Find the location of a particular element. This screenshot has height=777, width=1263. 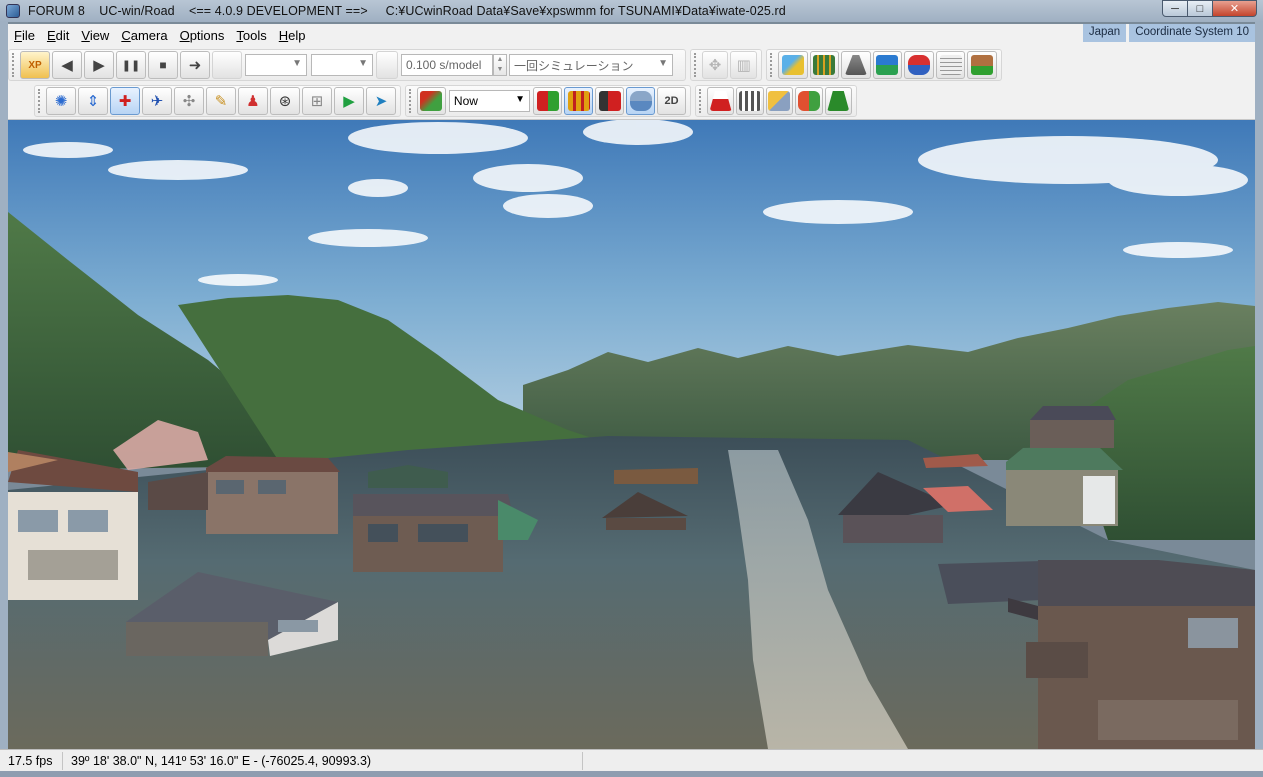

view-2d-button: 2D is located at coordinates (671, 101).